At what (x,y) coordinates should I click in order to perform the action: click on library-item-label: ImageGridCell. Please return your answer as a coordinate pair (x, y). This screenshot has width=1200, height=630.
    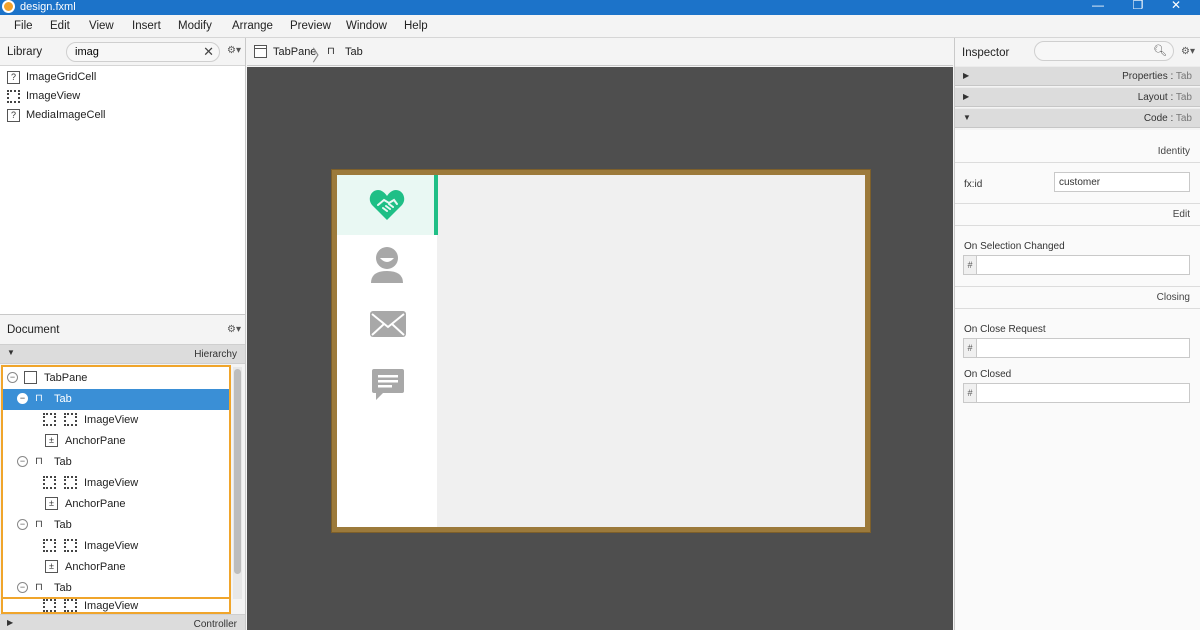
    Looking at the image, I should click on (61, 77).